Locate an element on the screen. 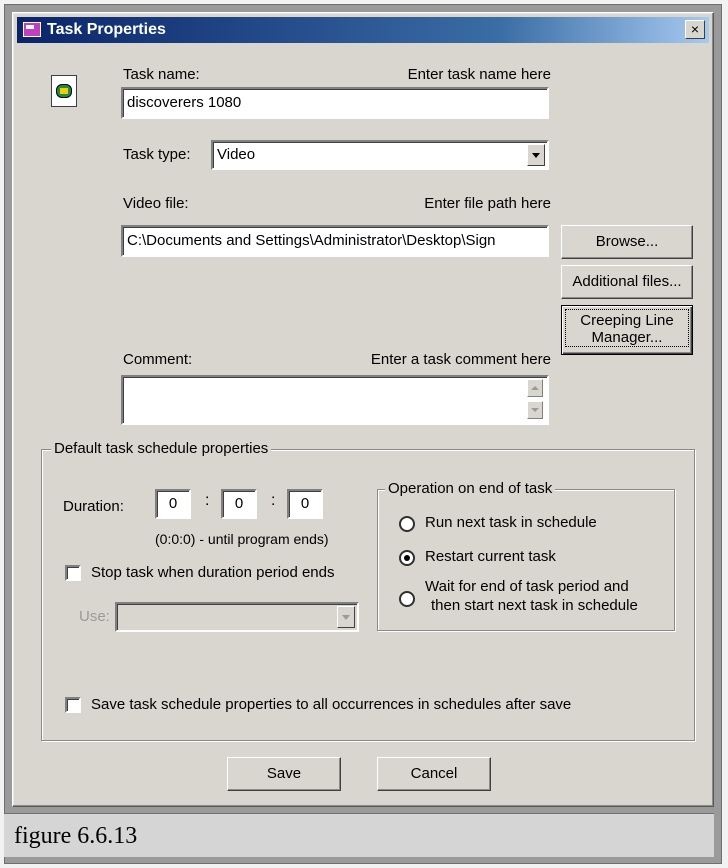 This screenshot has height=868, width=728. comment-scroll-up-icon is located at coordinates (535, 388).